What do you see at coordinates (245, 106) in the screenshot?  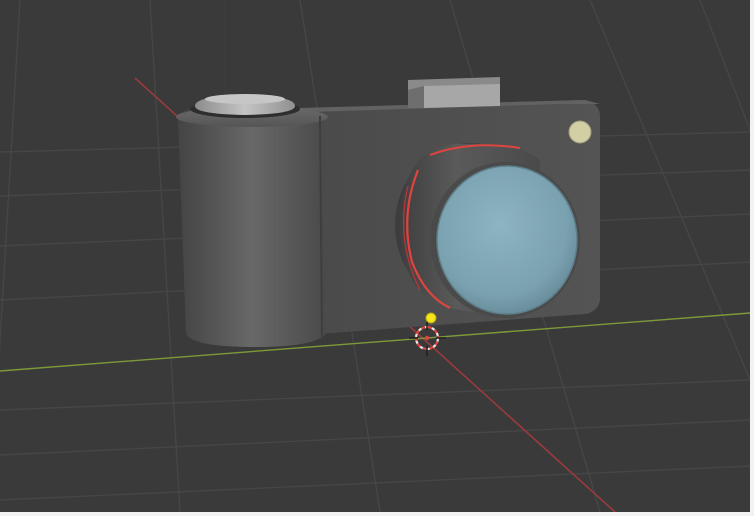 I see `shutter-button` at bounding box center [245, 106].